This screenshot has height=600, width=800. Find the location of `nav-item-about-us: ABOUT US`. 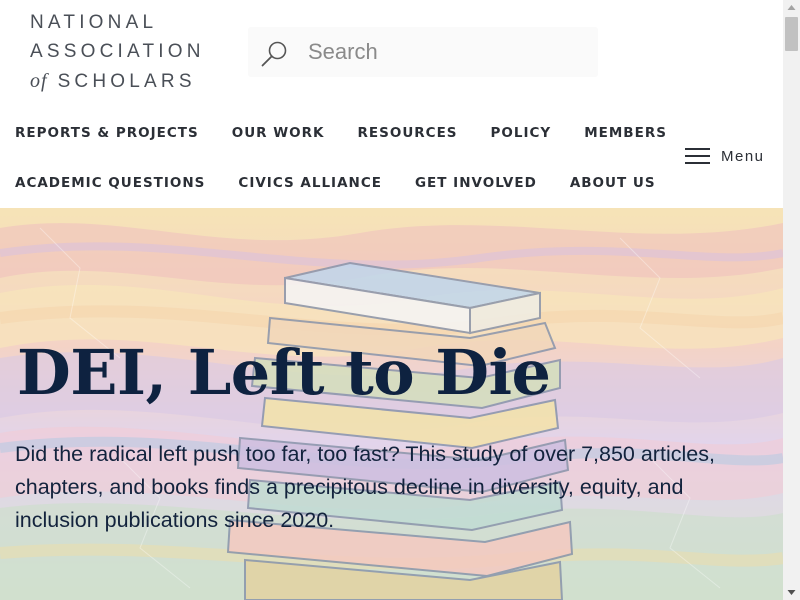

nav-item-about-us: ABOUT US is located at coordinates (613, 183).